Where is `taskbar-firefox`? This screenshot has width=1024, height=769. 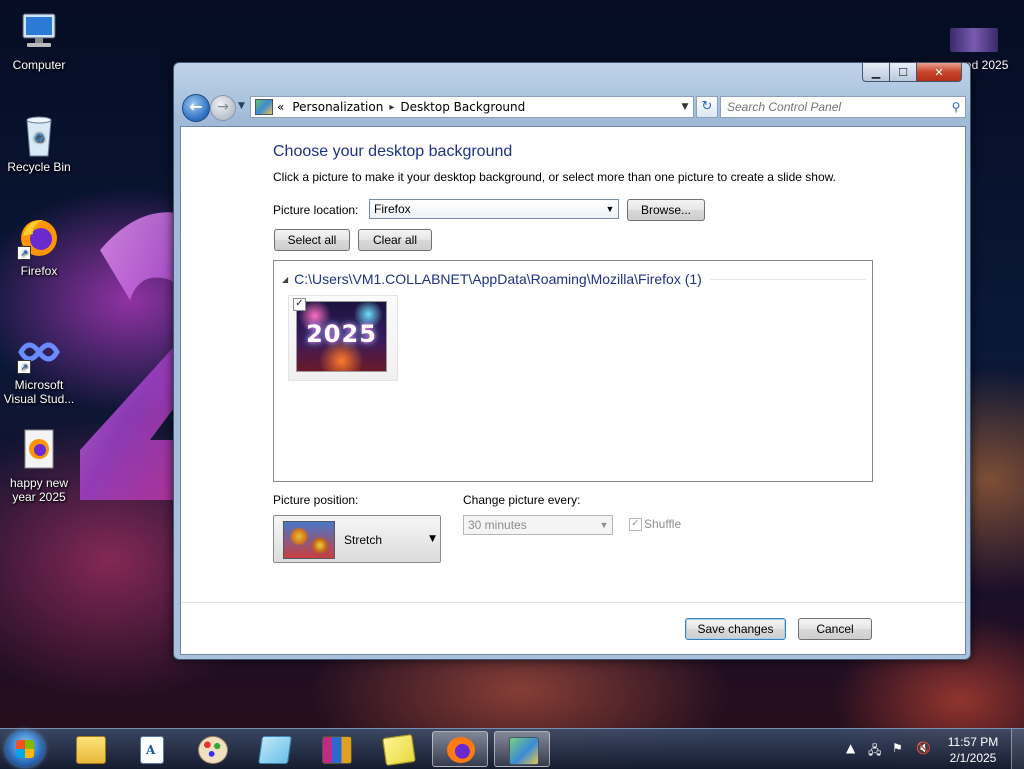 taskbar-firefox is located at coordinates (460, 749).